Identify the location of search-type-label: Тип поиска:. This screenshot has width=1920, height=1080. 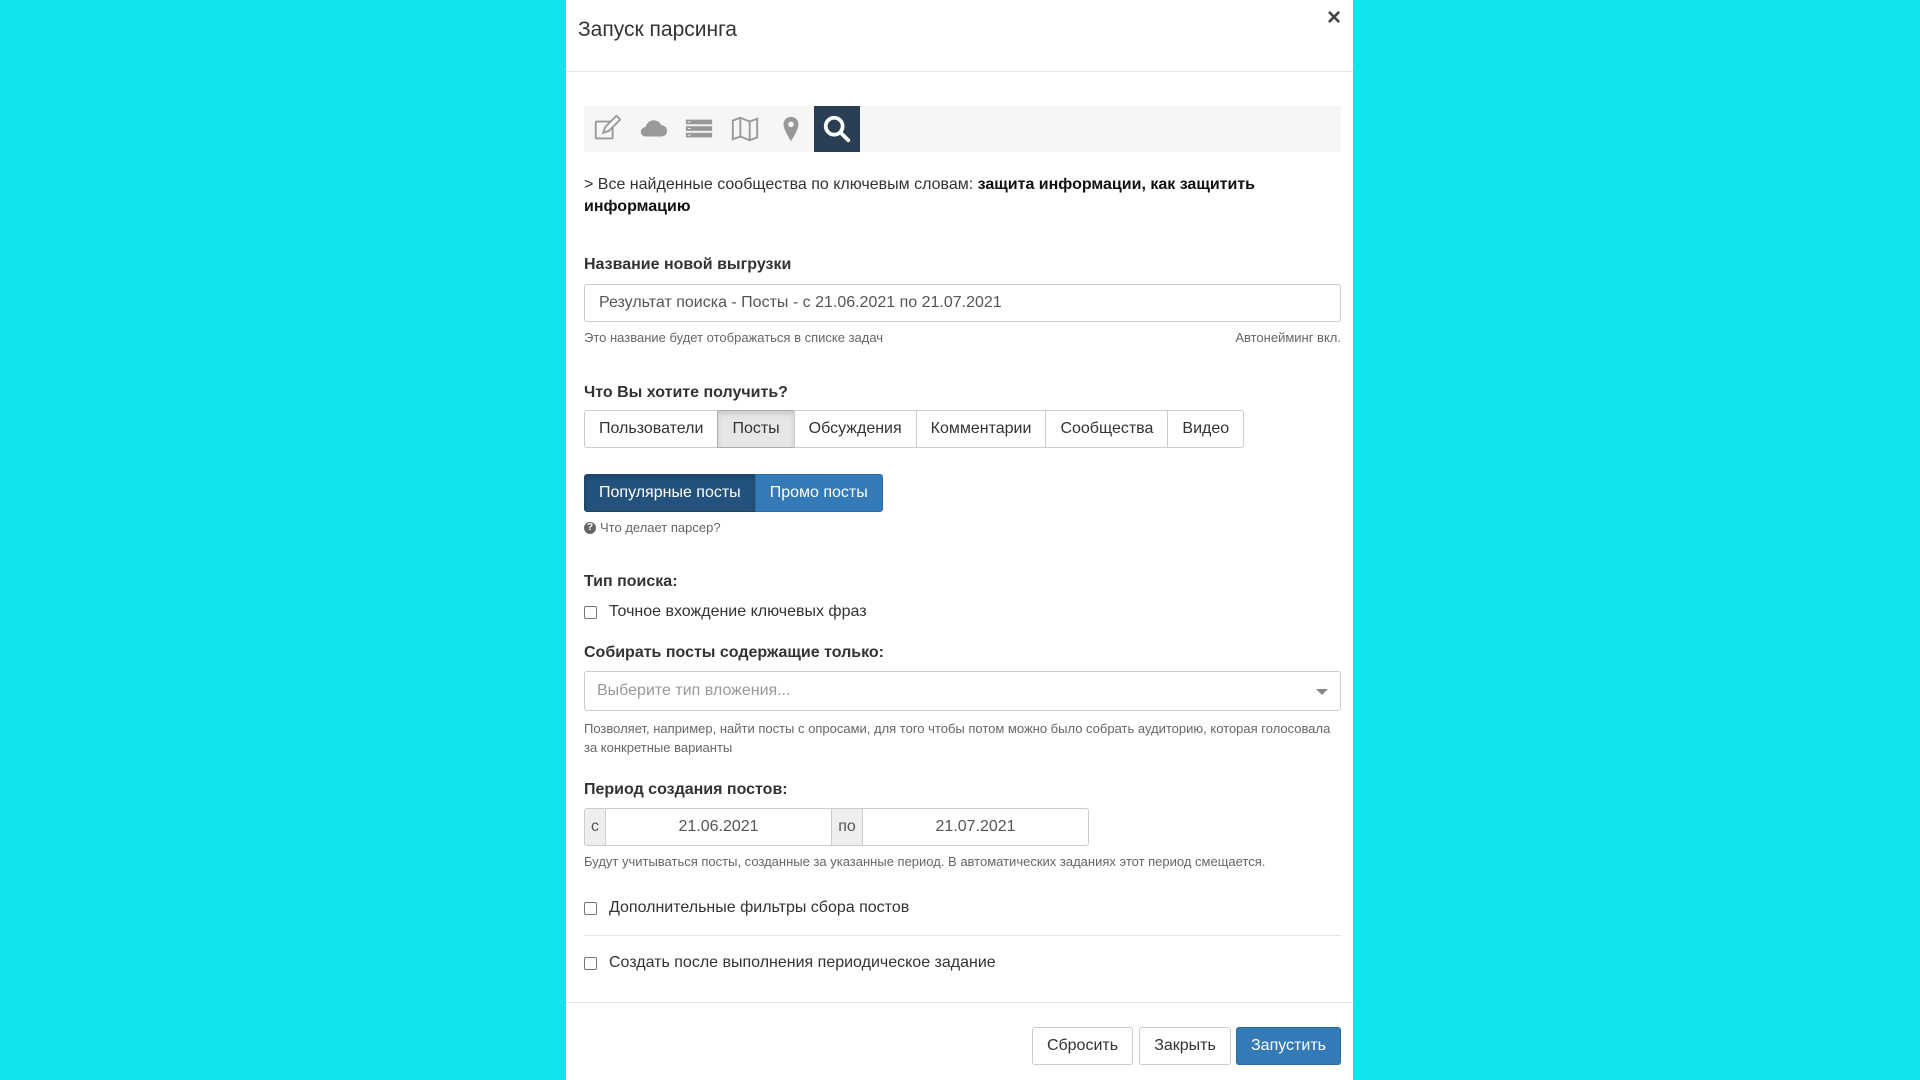
(631, 581).